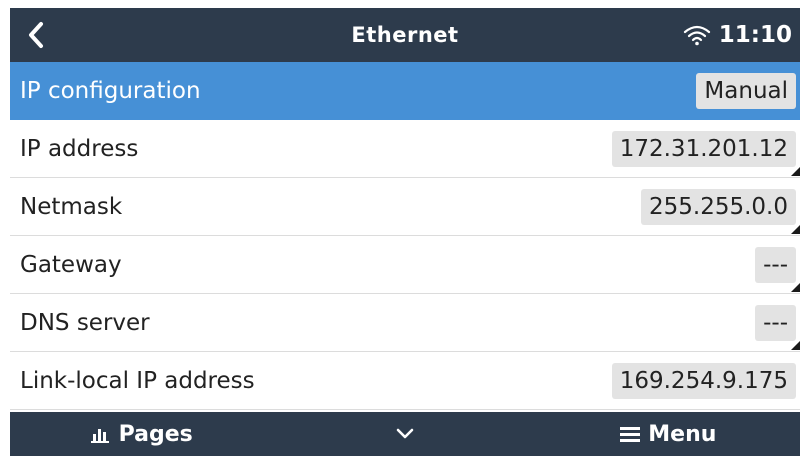  I want to click on chevron-left-icon, so click(36, 35).